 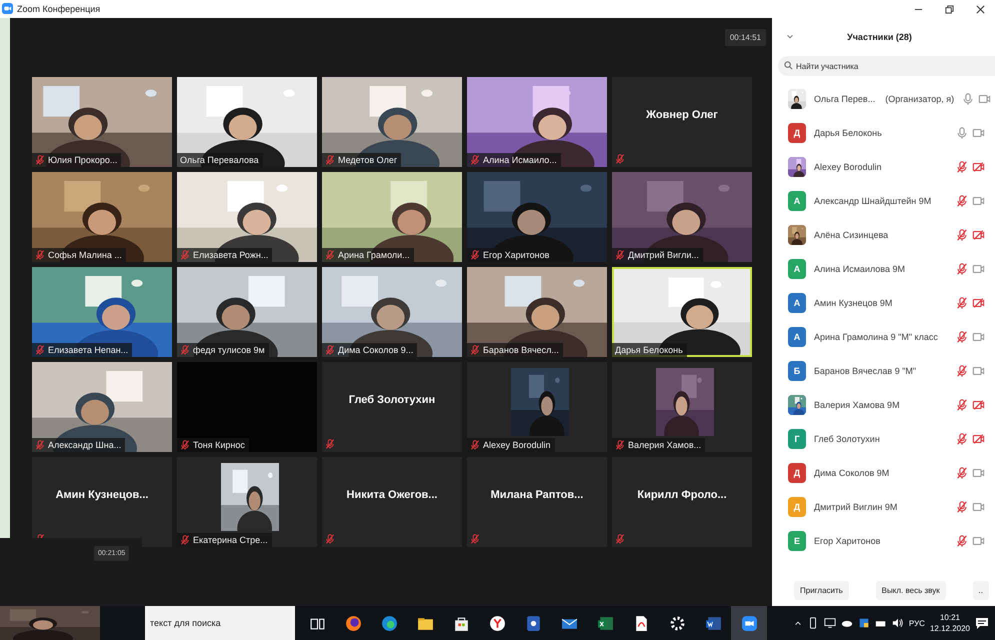 What do you see at coordinates (797, 439) in the screenshot?
I see `avatar: Г` at bounding box center [797, 439].